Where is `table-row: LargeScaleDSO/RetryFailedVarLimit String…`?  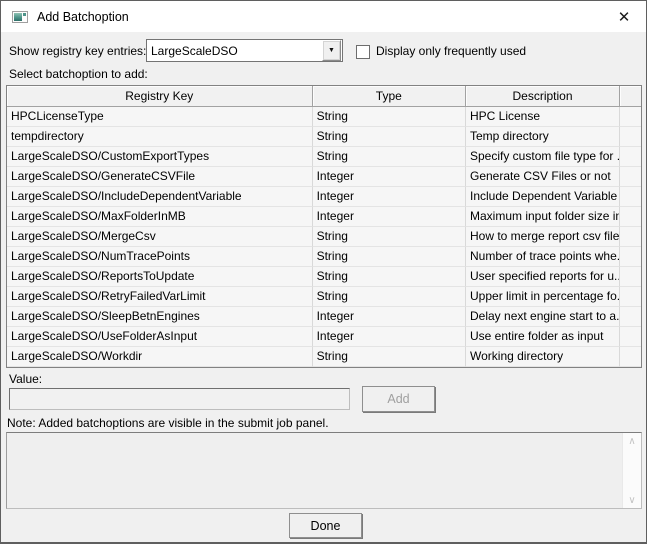 table-row: LargeScaleDSO/RetryFailedVarLimit String… is located at coordinates (324, 297).